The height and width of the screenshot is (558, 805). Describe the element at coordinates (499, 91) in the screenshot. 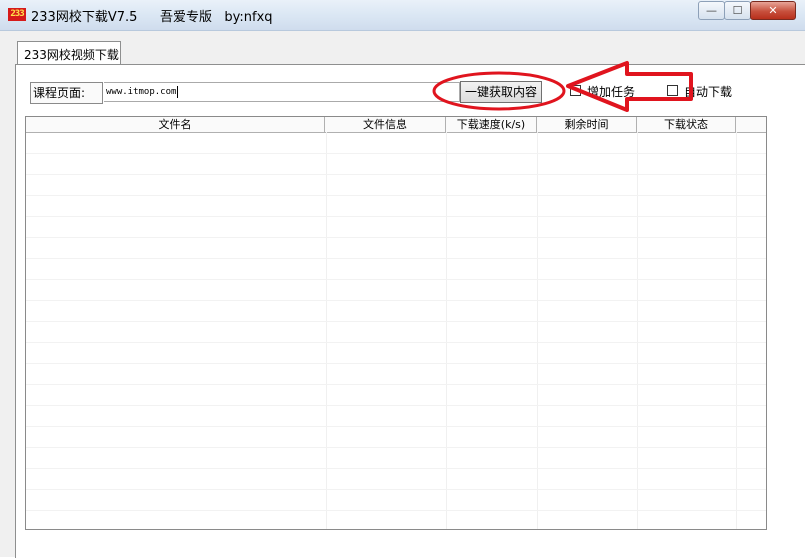

I see `highlight-ellipse` at that location.